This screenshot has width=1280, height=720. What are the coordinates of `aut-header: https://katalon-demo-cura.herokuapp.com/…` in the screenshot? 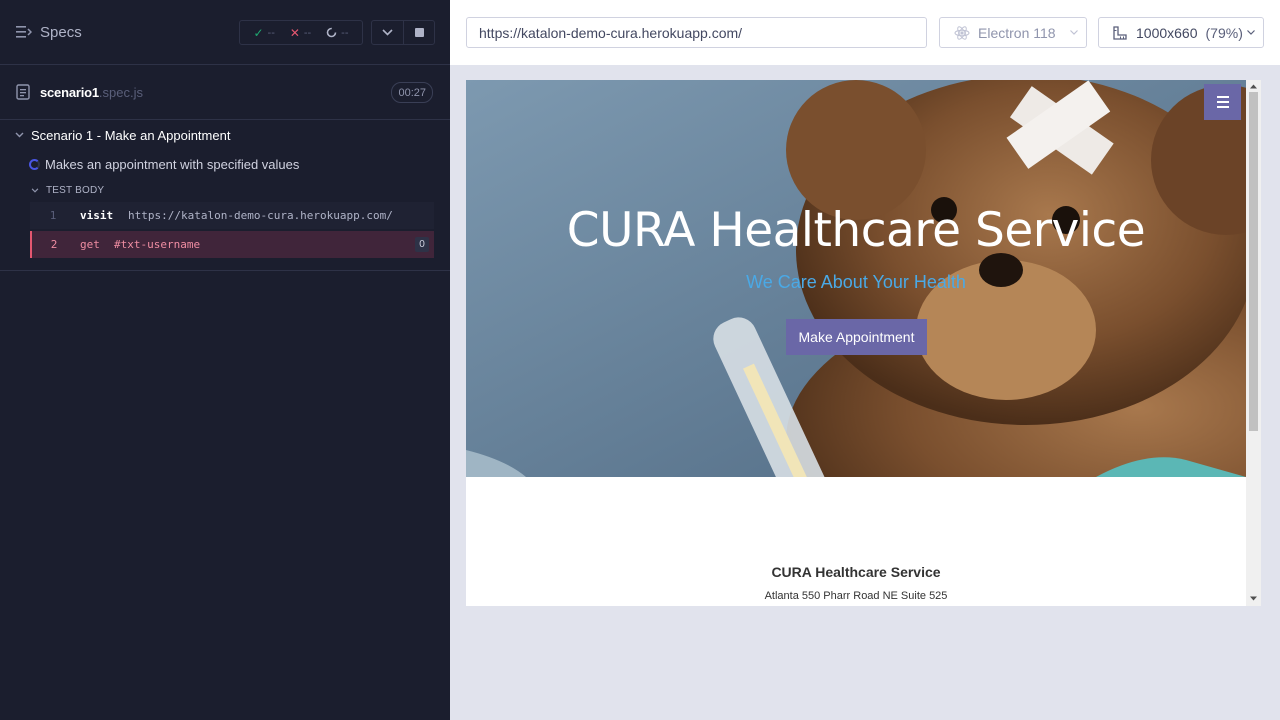 It's located at (865, 32).